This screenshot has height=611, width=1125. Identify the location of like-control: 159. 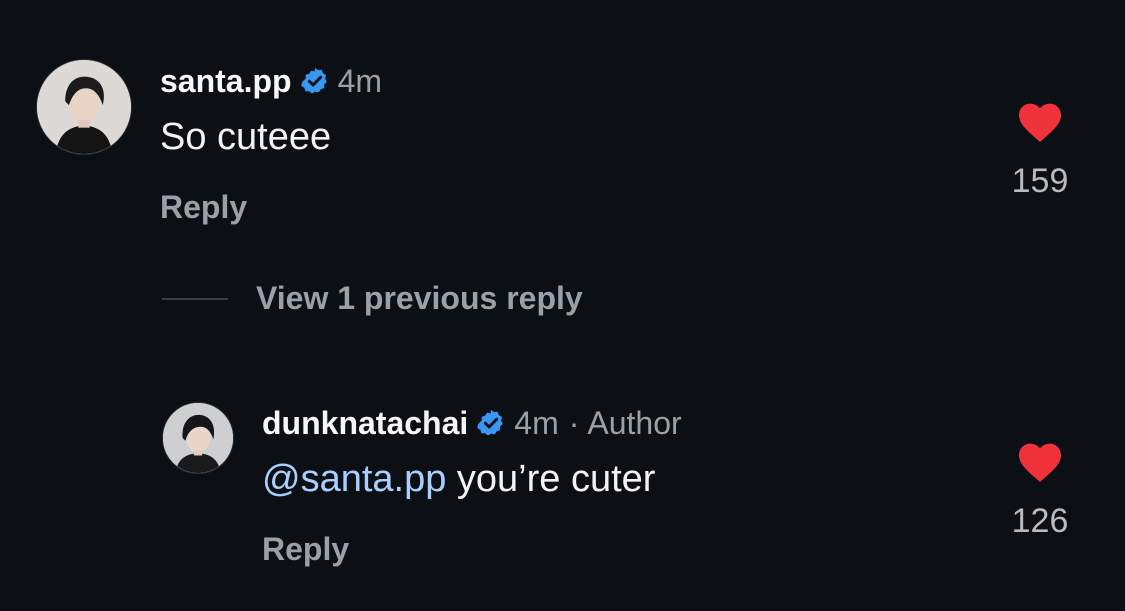
(1040, 150).